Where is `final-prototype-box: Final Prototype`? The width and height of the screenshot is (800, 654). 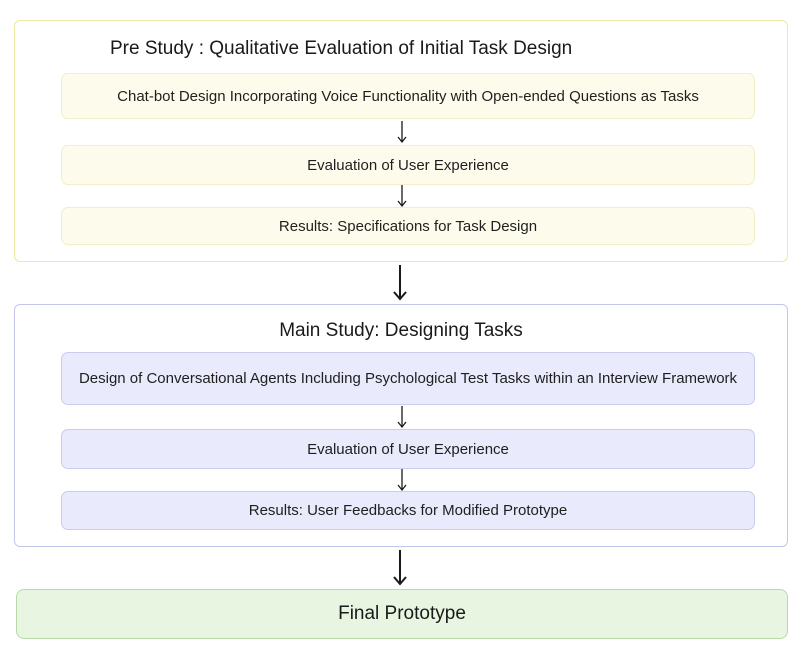 final-prototype-box: Final Prototype is located at coordinates (402, 614).